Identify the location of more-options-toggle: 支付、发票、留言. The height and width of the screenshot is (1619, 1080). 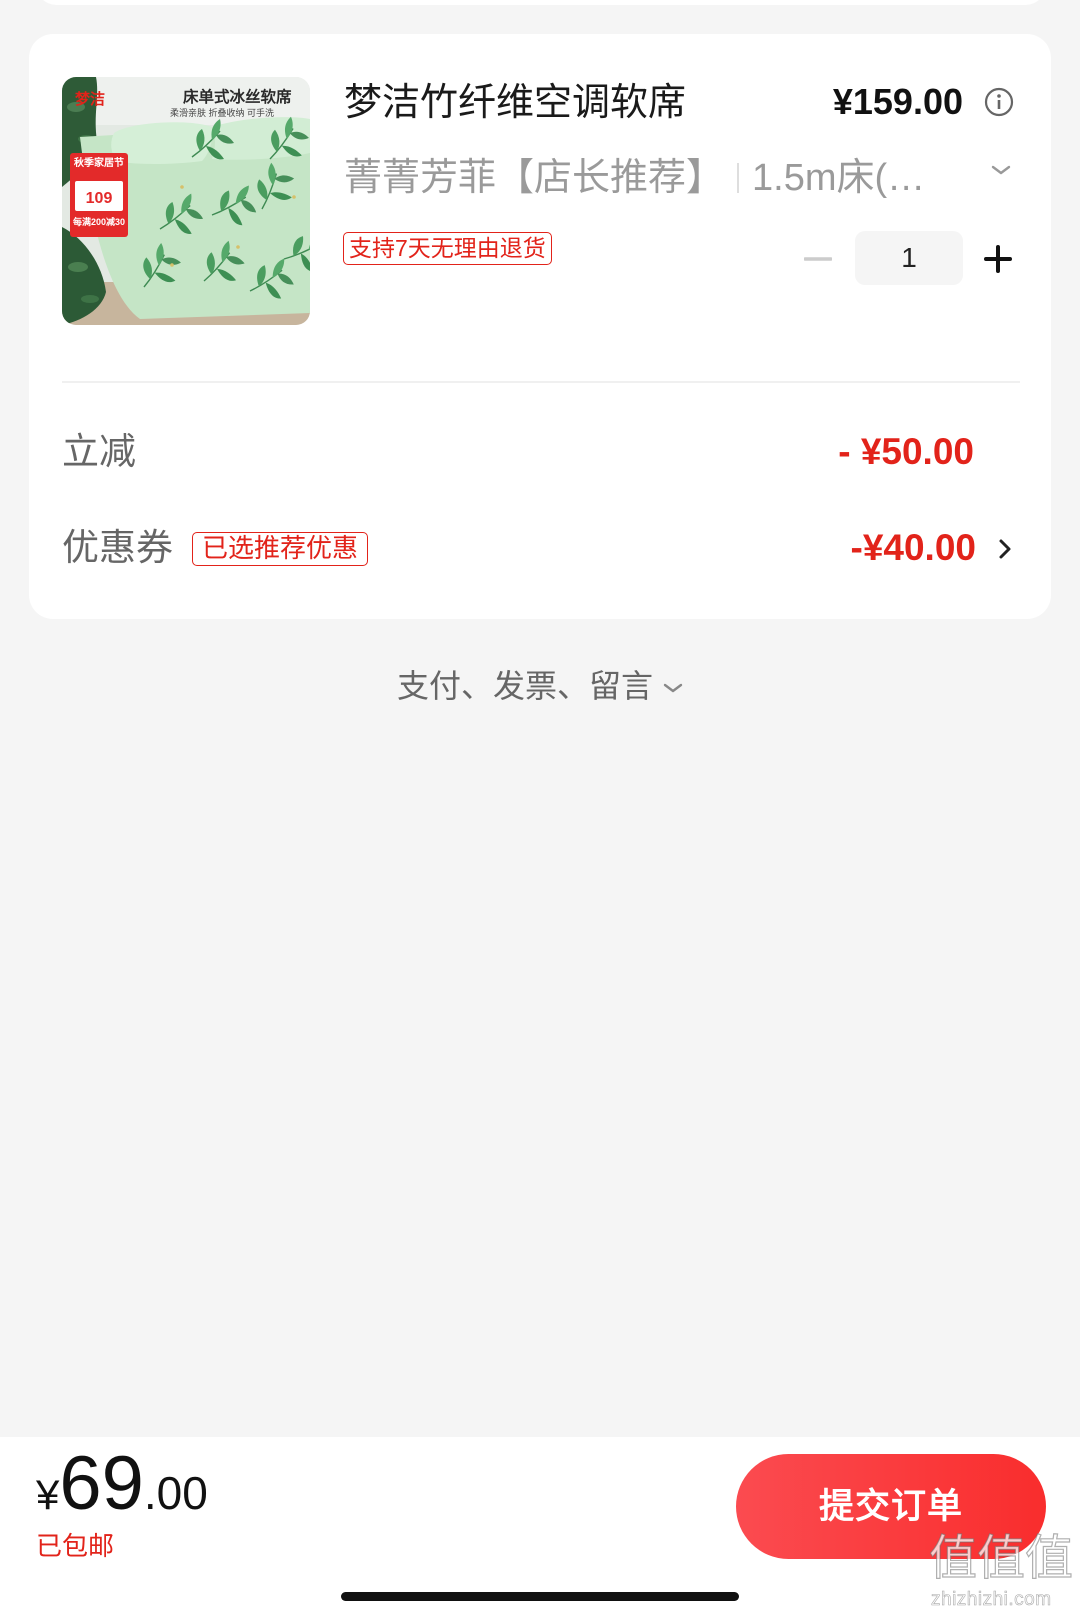
(540, 686).